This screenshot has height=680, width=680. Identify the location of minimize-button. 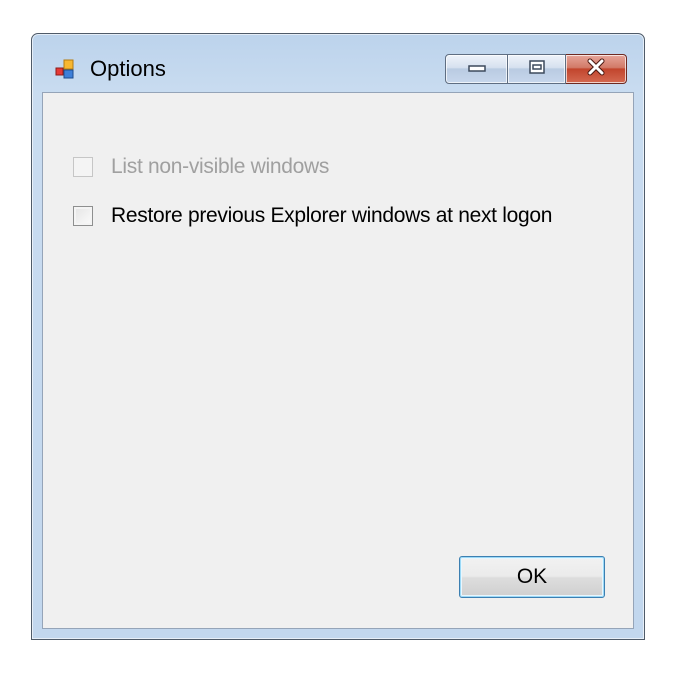
(476, 69).